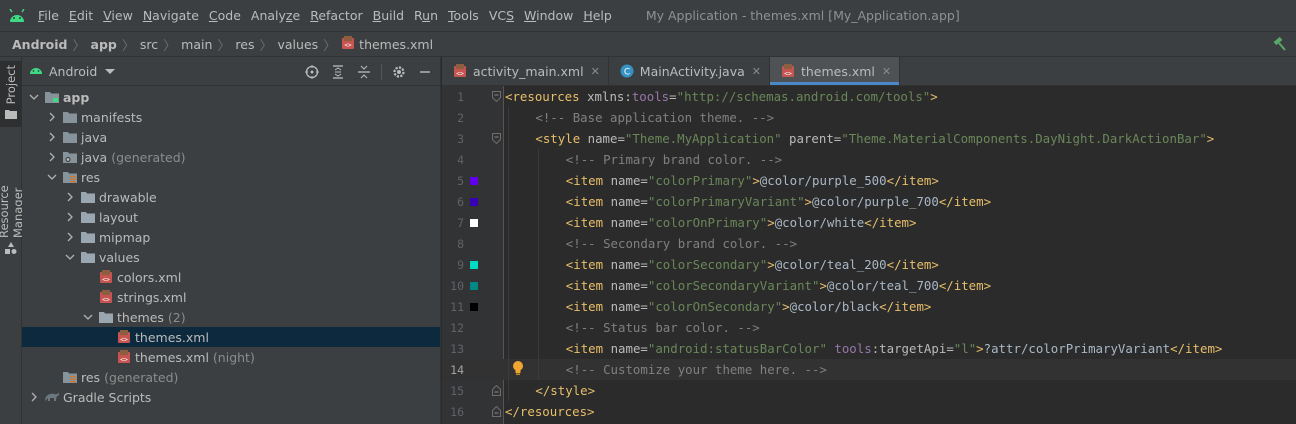 This screenshot has height=424, width=1296. I want to click on menu-window: Window, so click(548, 15).